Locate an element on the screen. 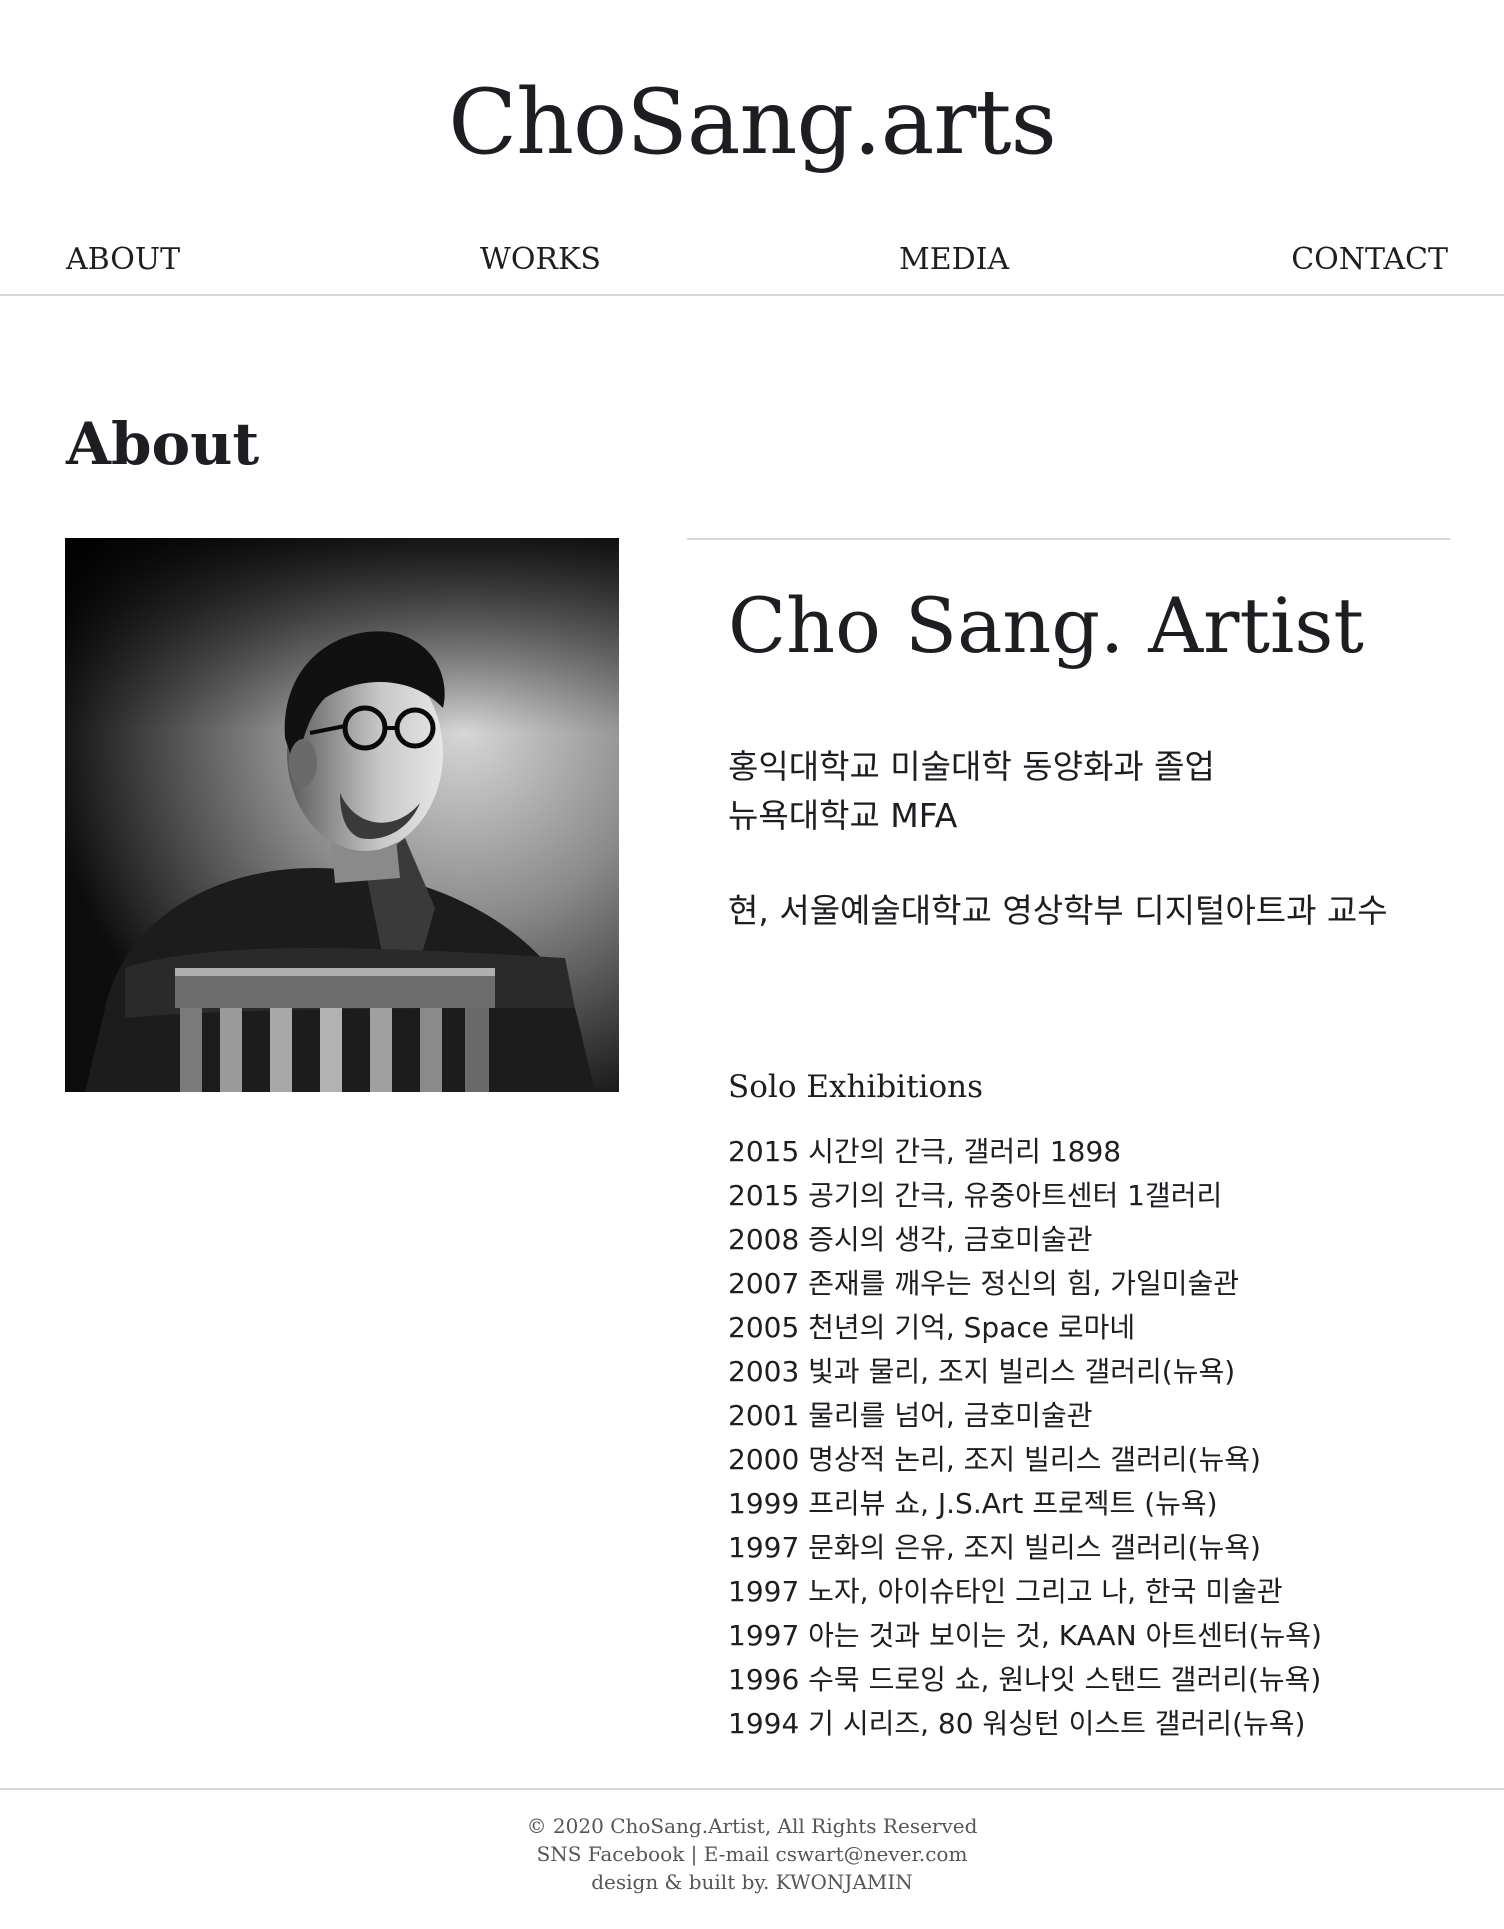  exhibition-item: 2015 시간의 간극, 갤러리 1898 is located at coordinates (925, 1151).